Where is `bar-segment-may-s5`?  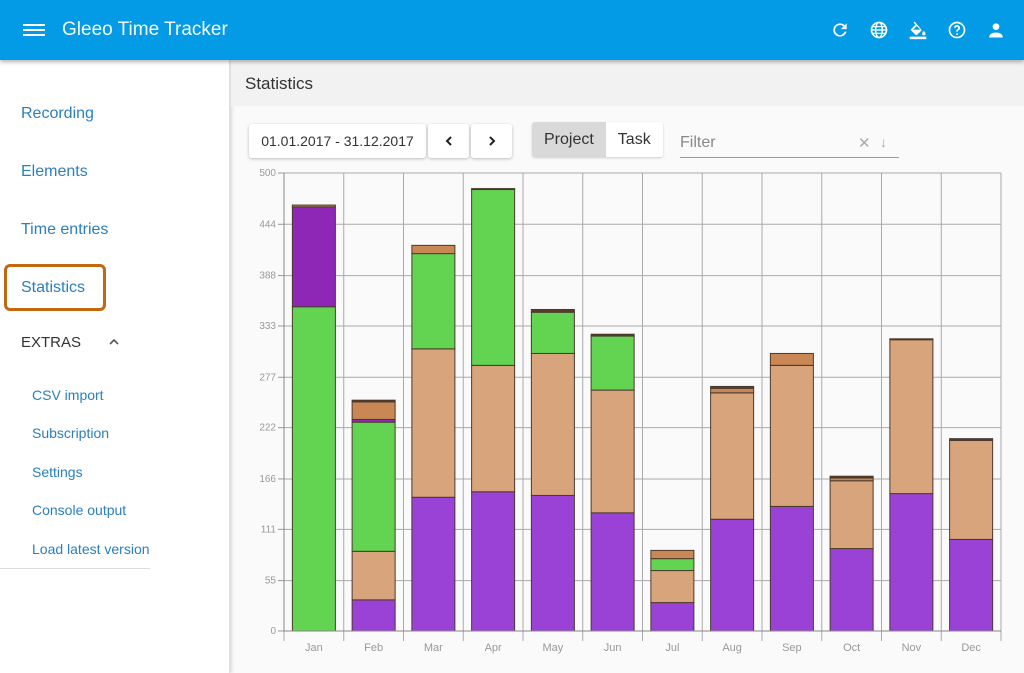
bar-segment-may-s5 is located at coordinates (552, 310).